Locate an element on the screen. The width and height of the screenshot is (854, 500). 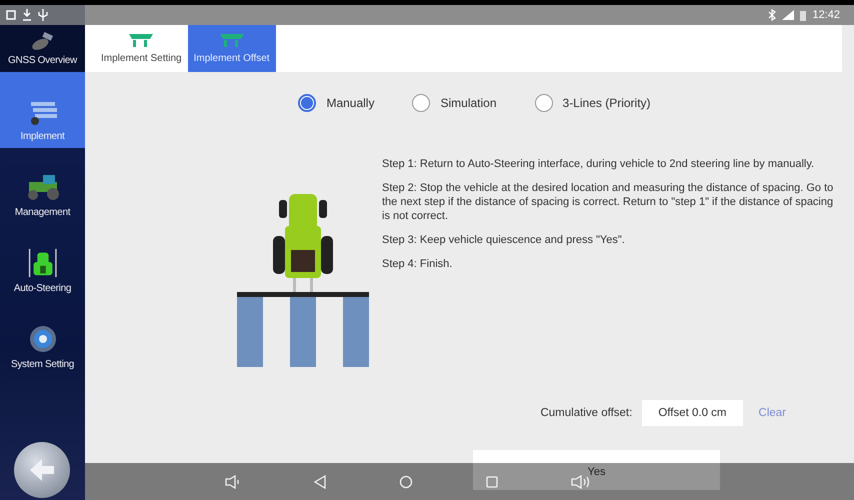
step-text: Step 3: Keep vehicle quiescence and press "Yes". is located at coordinates (504, 240).